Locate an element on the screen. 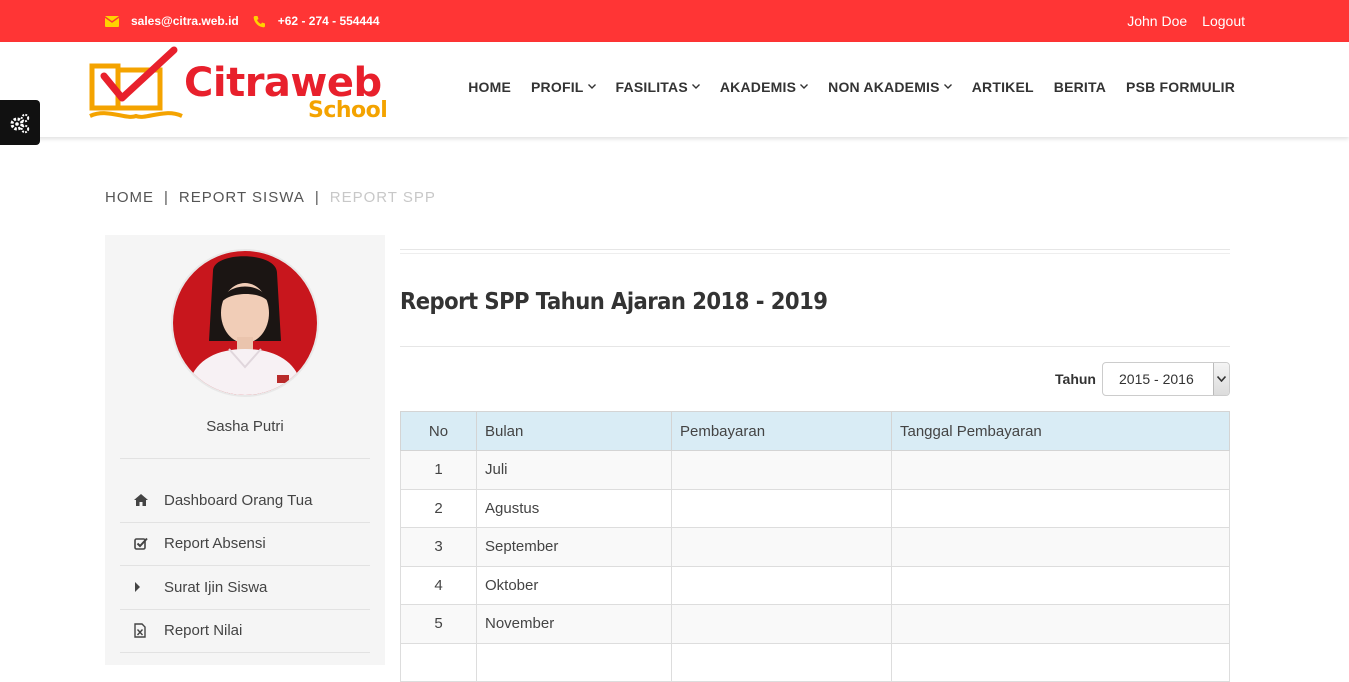  sidebar-item-label: Report Absensi is located at coordinates (215, 544).